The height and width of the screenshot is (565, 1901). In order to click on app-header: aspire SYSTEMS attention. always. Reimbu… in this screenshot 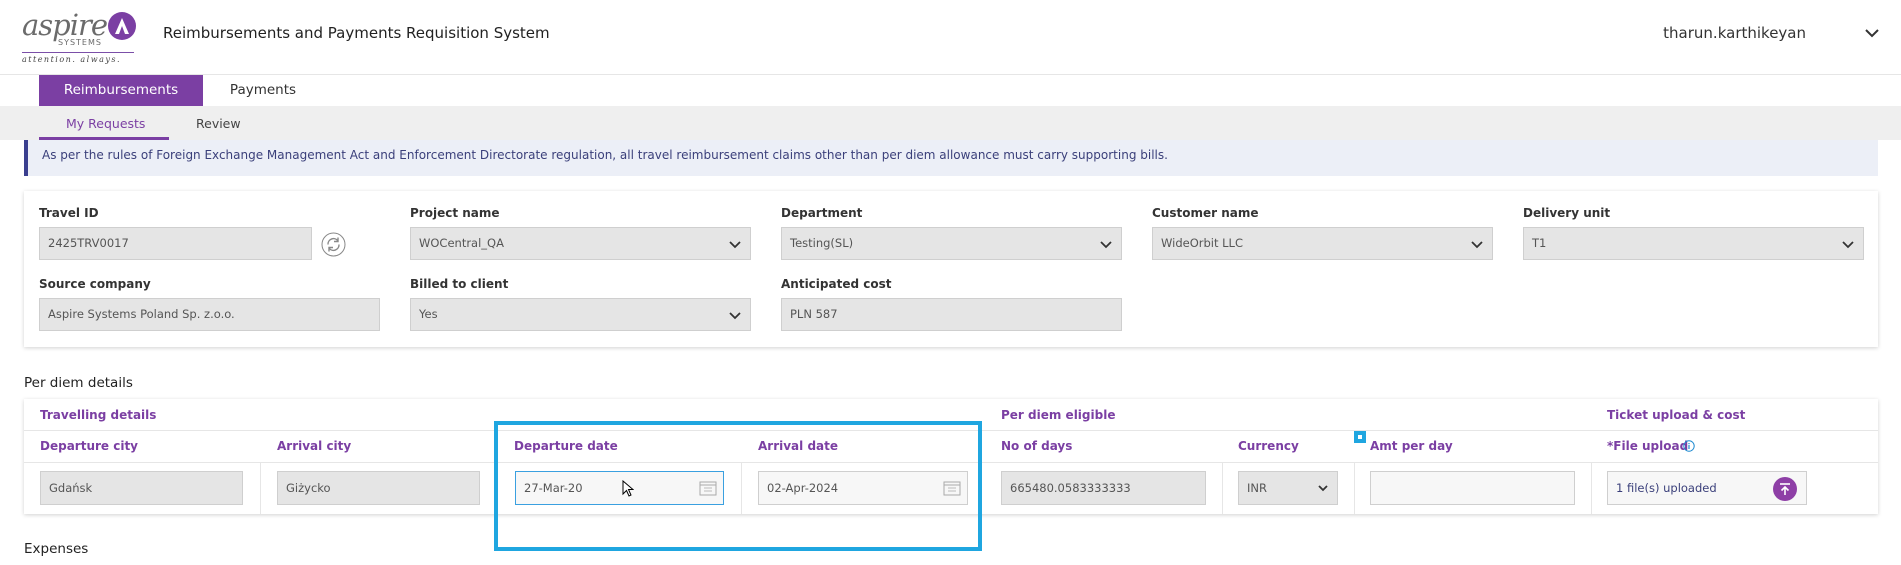, I will do `click(950, 37)`.